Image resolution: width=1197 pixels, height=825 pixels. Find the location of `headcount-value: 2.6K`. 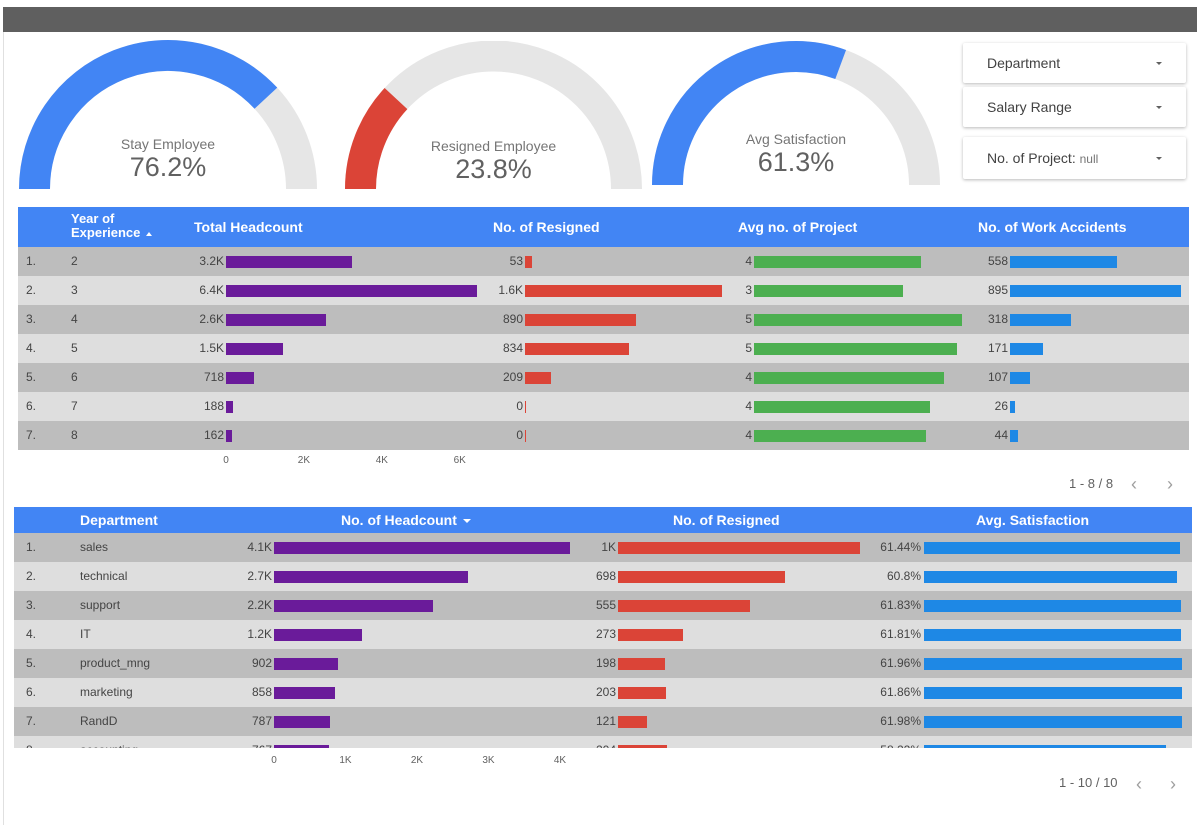

headcount-value: 2.6K is located at coordinates (211, 319).